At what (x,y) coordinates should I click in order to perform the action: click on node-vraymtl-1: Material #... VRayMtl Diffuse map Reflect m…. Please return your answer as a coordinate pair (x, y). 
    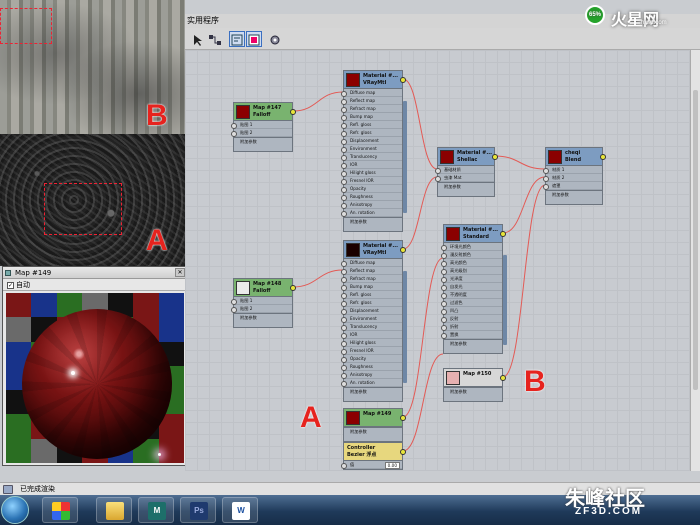
    Looking at the image, I should click on (374, 151).